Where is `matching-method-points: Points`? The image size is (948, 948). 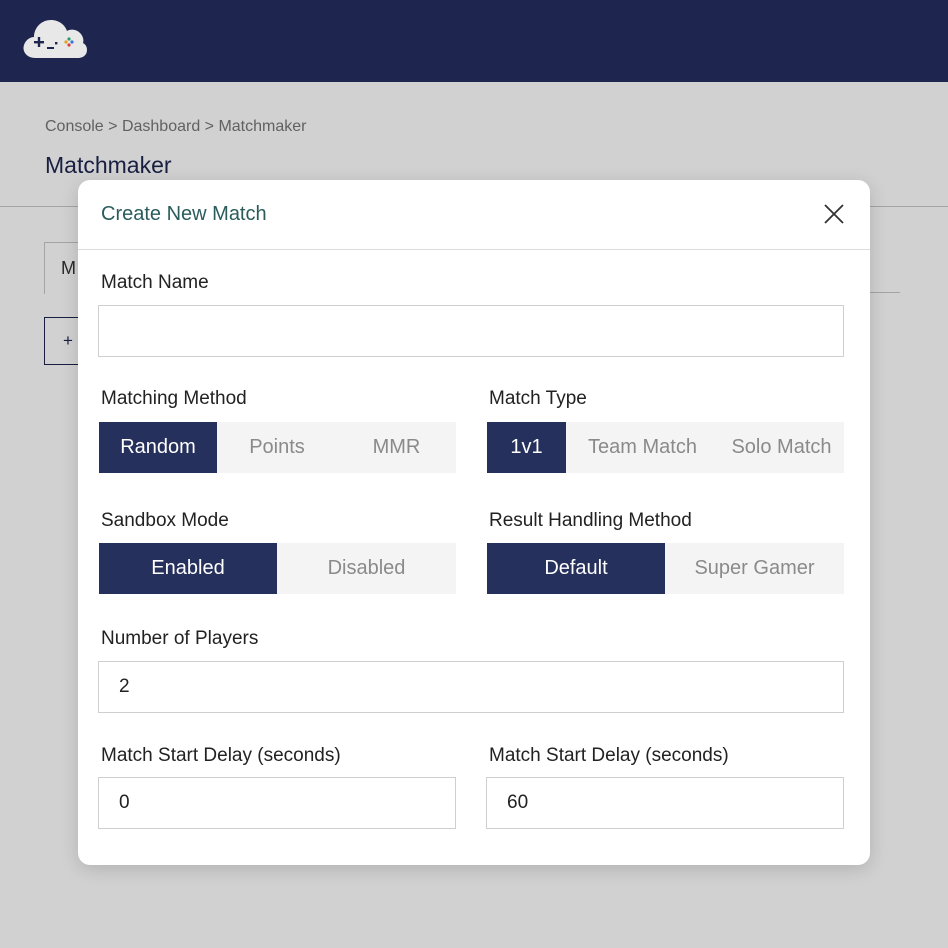
matching-method-points: Points is located at coordinates (277, 447).